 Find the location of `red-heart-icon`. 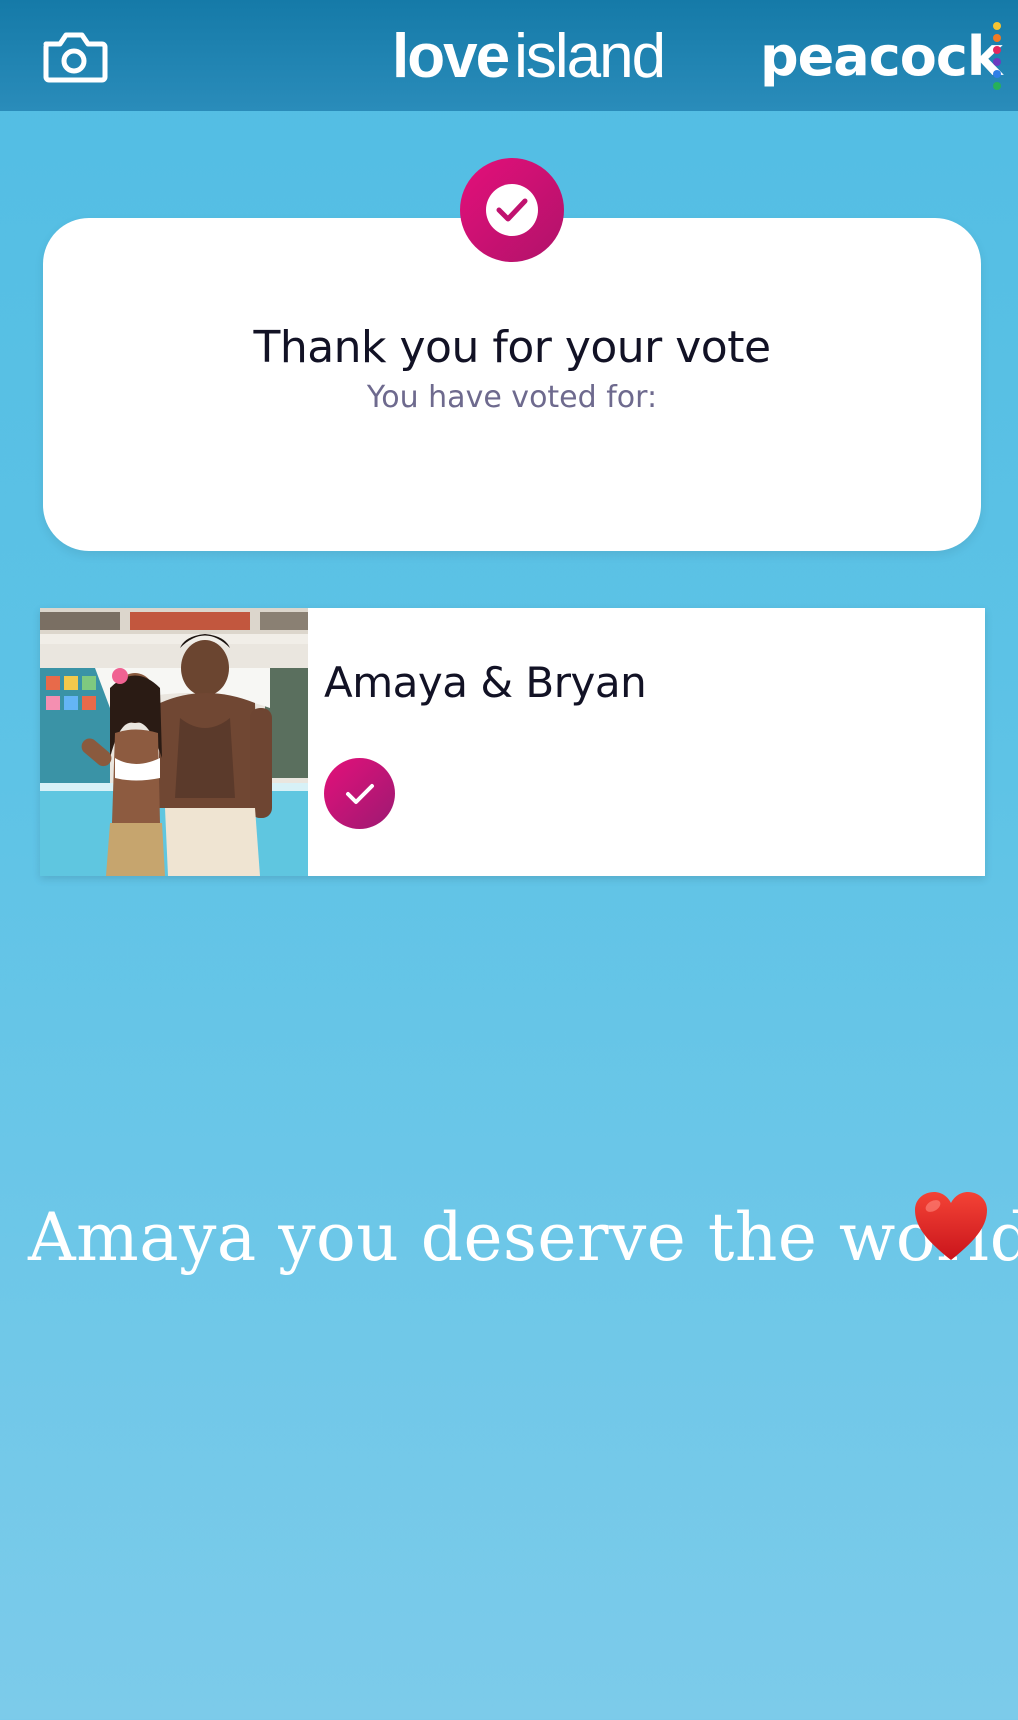

red-heart-icon is located at coordinates (951, 1227).